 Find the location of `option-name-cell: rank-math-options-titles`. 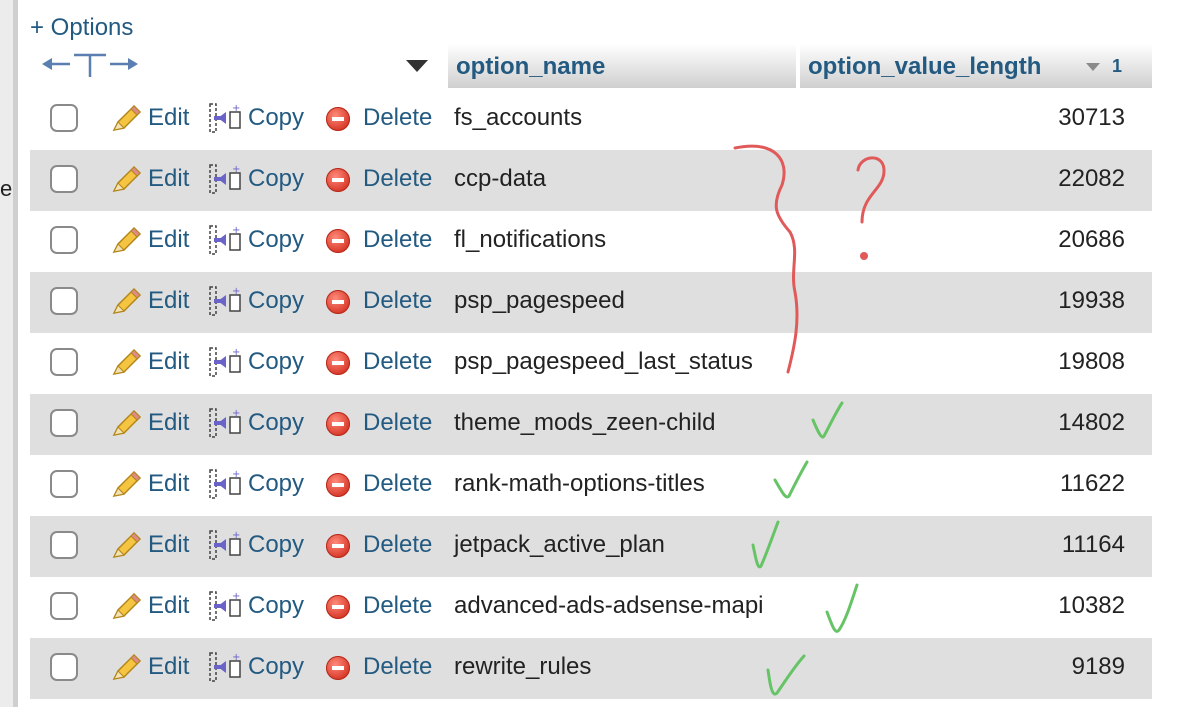

option-name-cell: rank-math-options-titles is located at coordinates (579, 484).